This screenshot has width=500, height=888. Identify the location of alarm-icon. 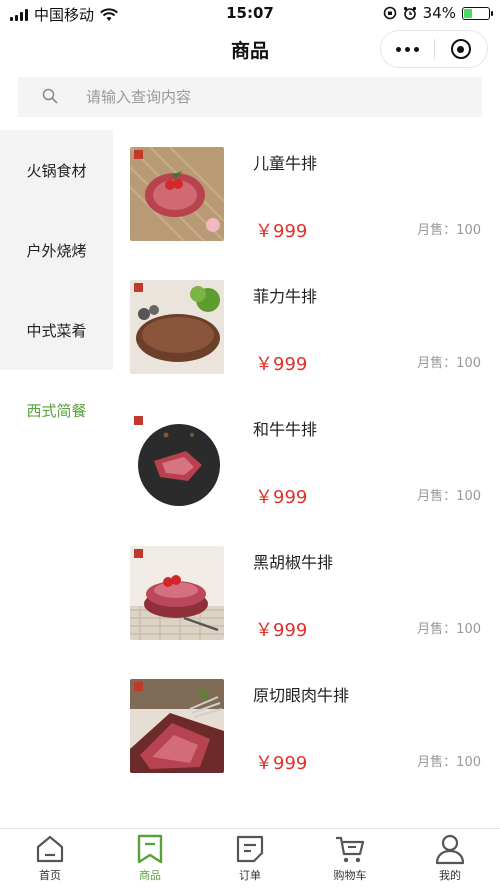
(409, 13).